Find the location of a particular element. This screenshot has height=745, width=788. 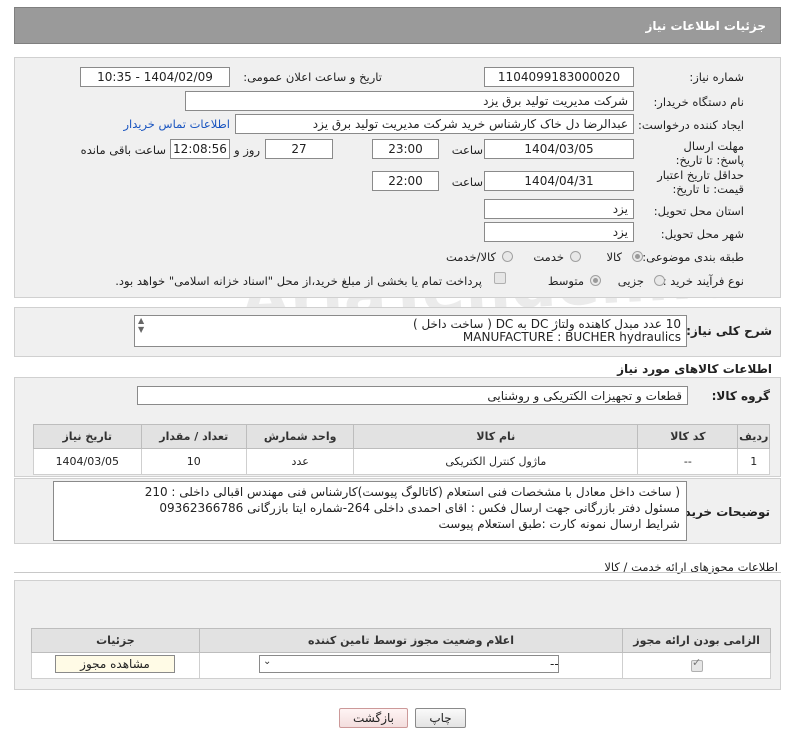

chevron-down-icon: ⌄ is located at coordinates (267, 661).